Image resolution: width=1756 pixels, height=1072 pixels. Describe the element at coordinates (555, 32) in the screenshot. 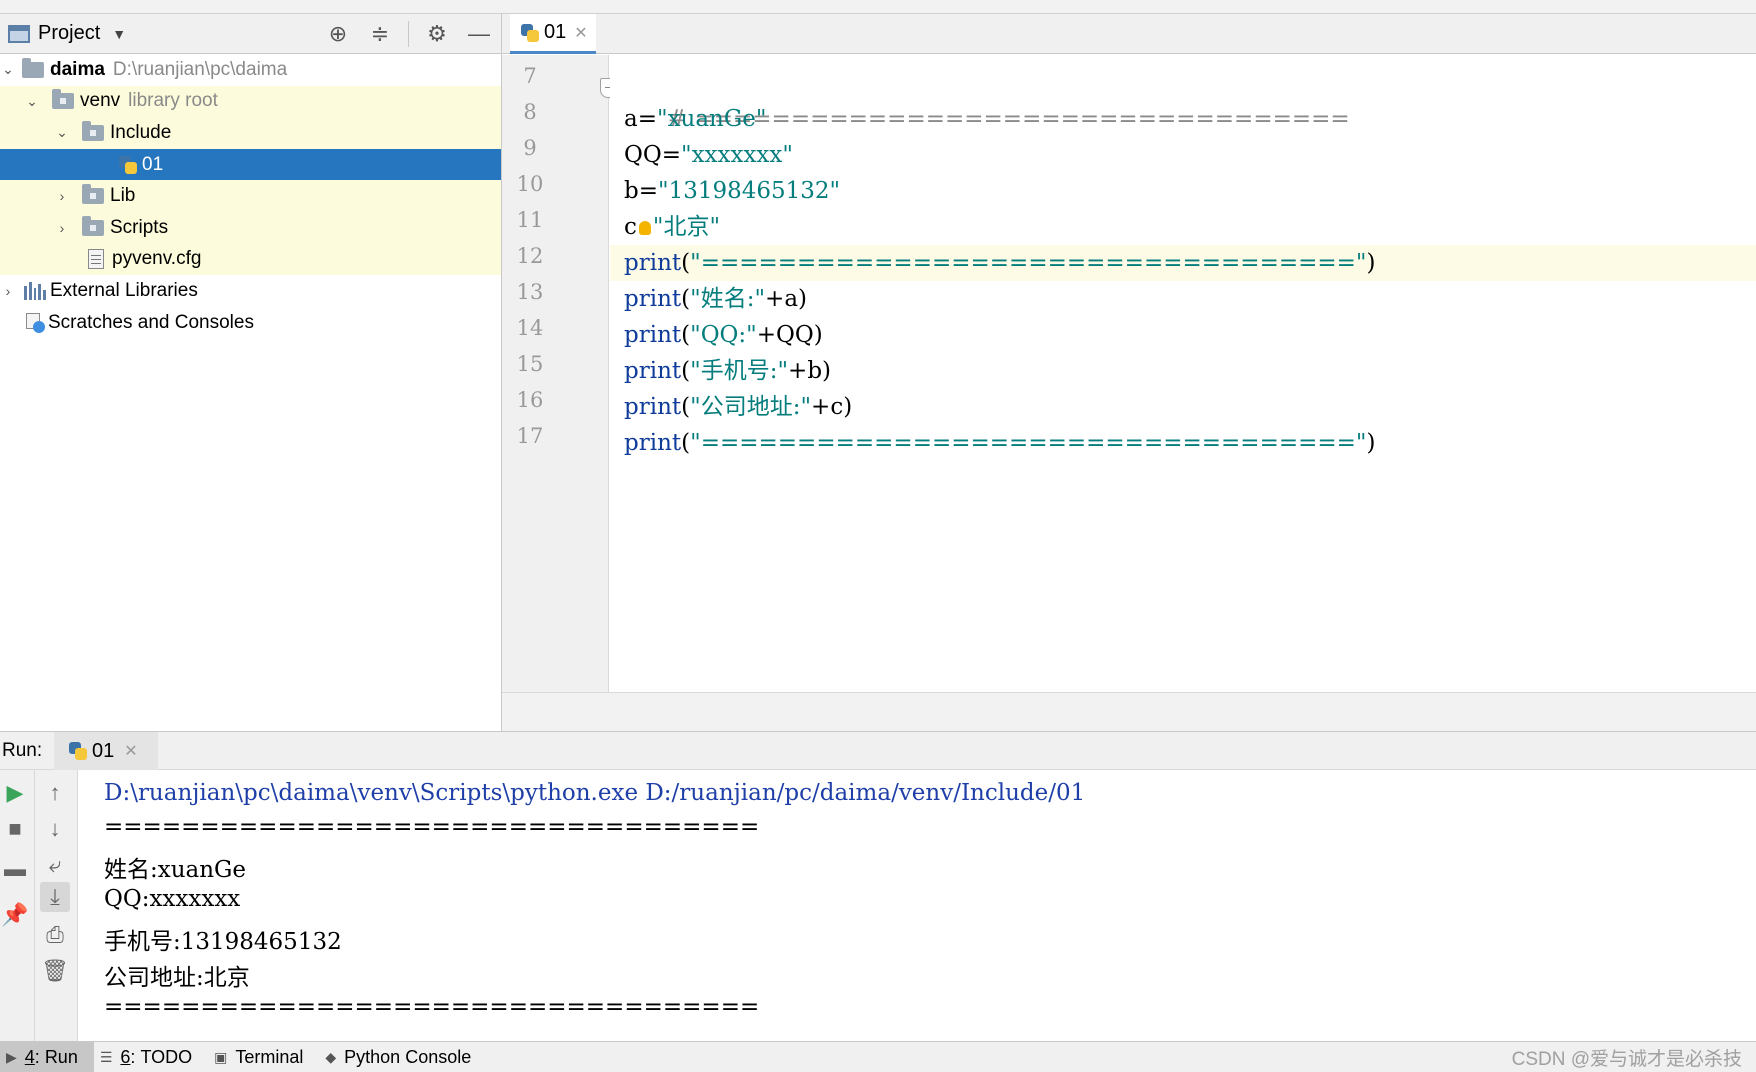

I see `editor-tab-label: 01` at that location.